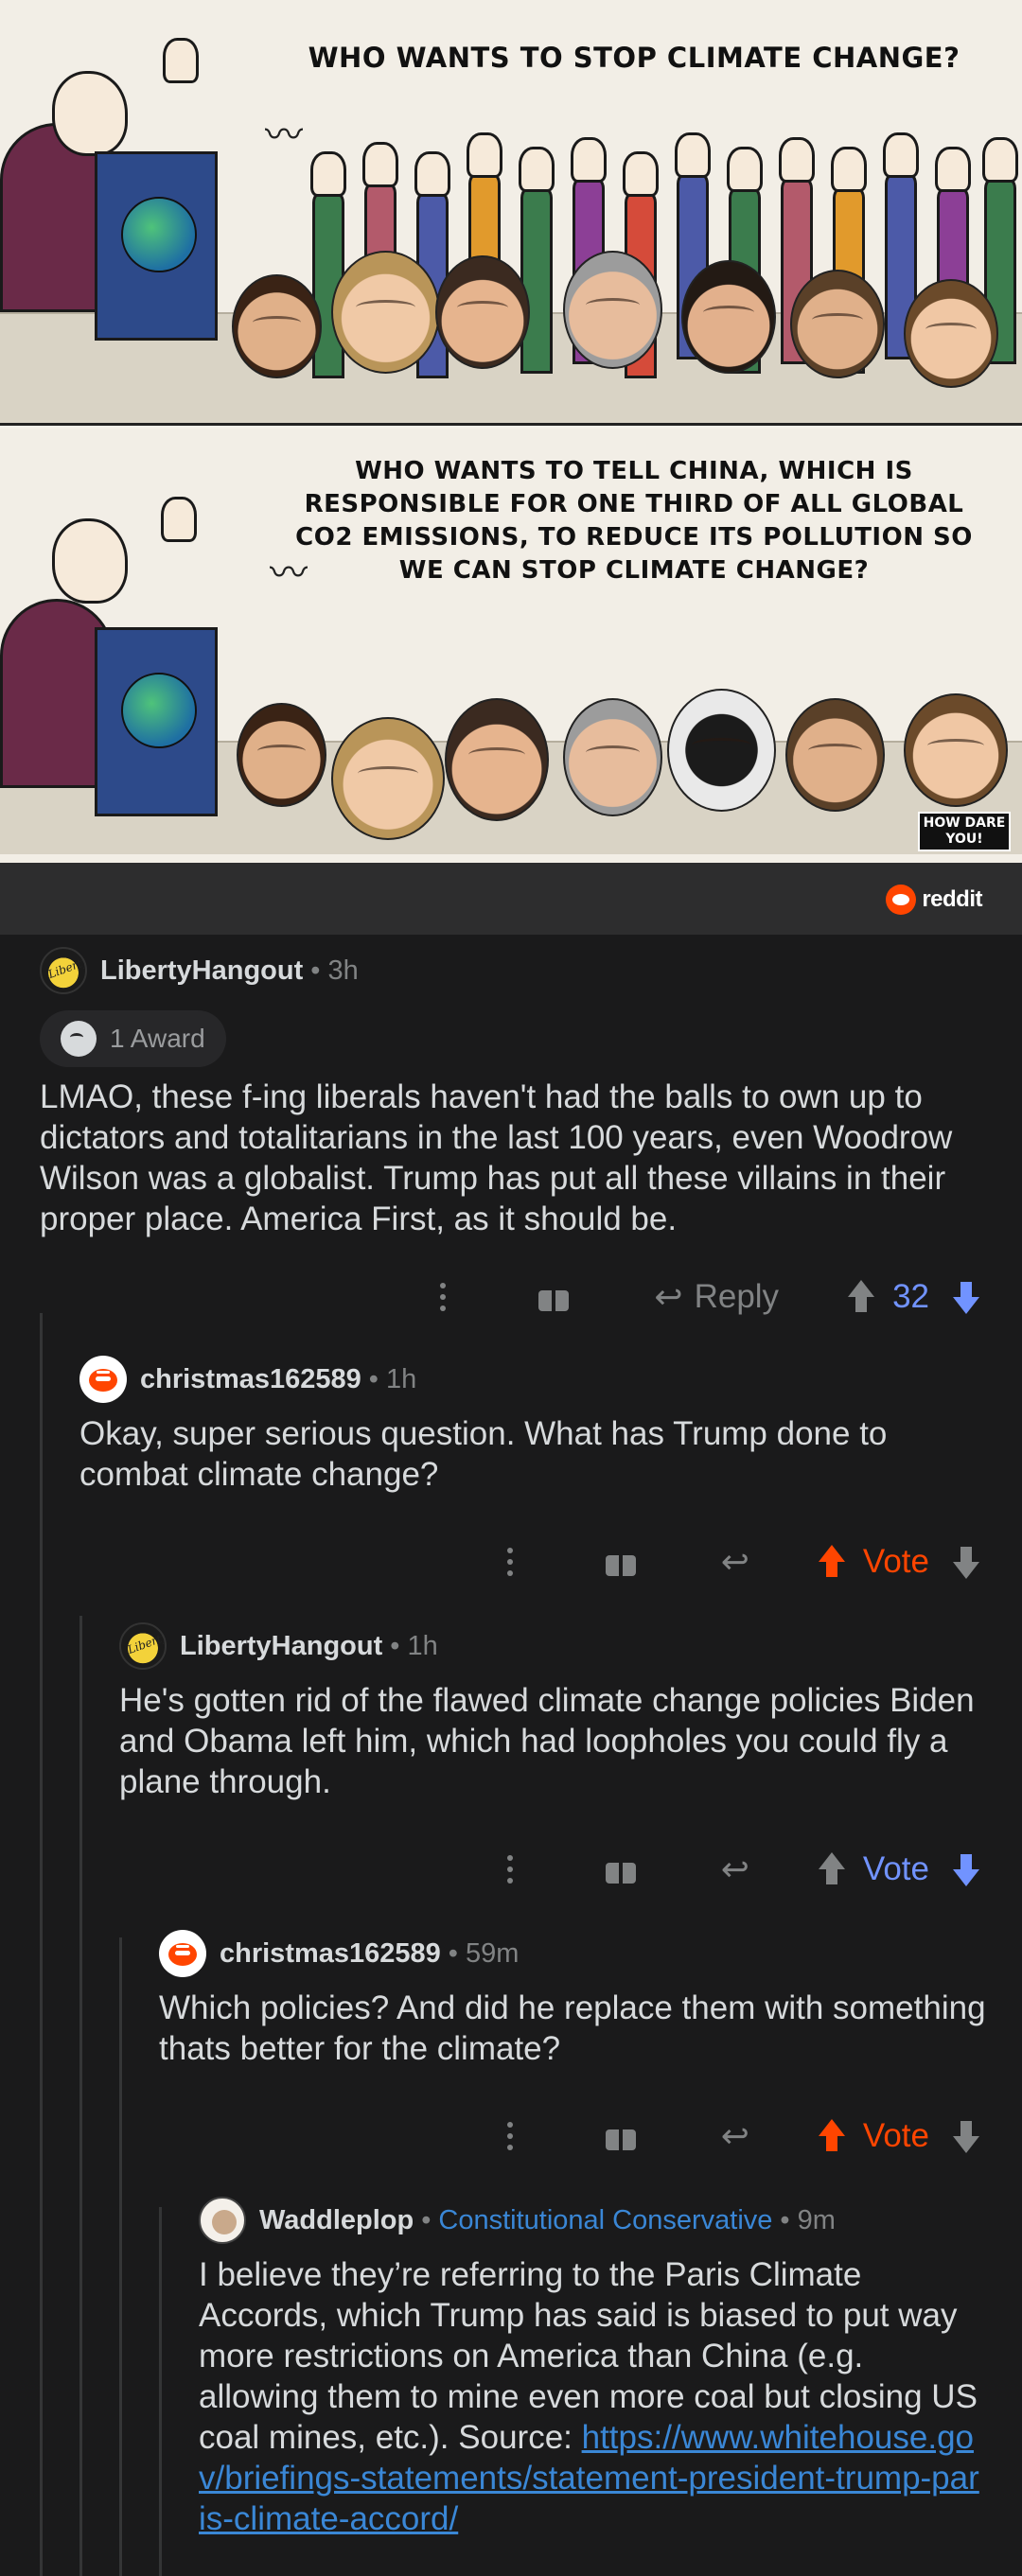 The image size is (1022, 2576). Describe the element at coordinates (952, 899) in the screenshot. I see `reddit-wordmark: reddit` at that location.